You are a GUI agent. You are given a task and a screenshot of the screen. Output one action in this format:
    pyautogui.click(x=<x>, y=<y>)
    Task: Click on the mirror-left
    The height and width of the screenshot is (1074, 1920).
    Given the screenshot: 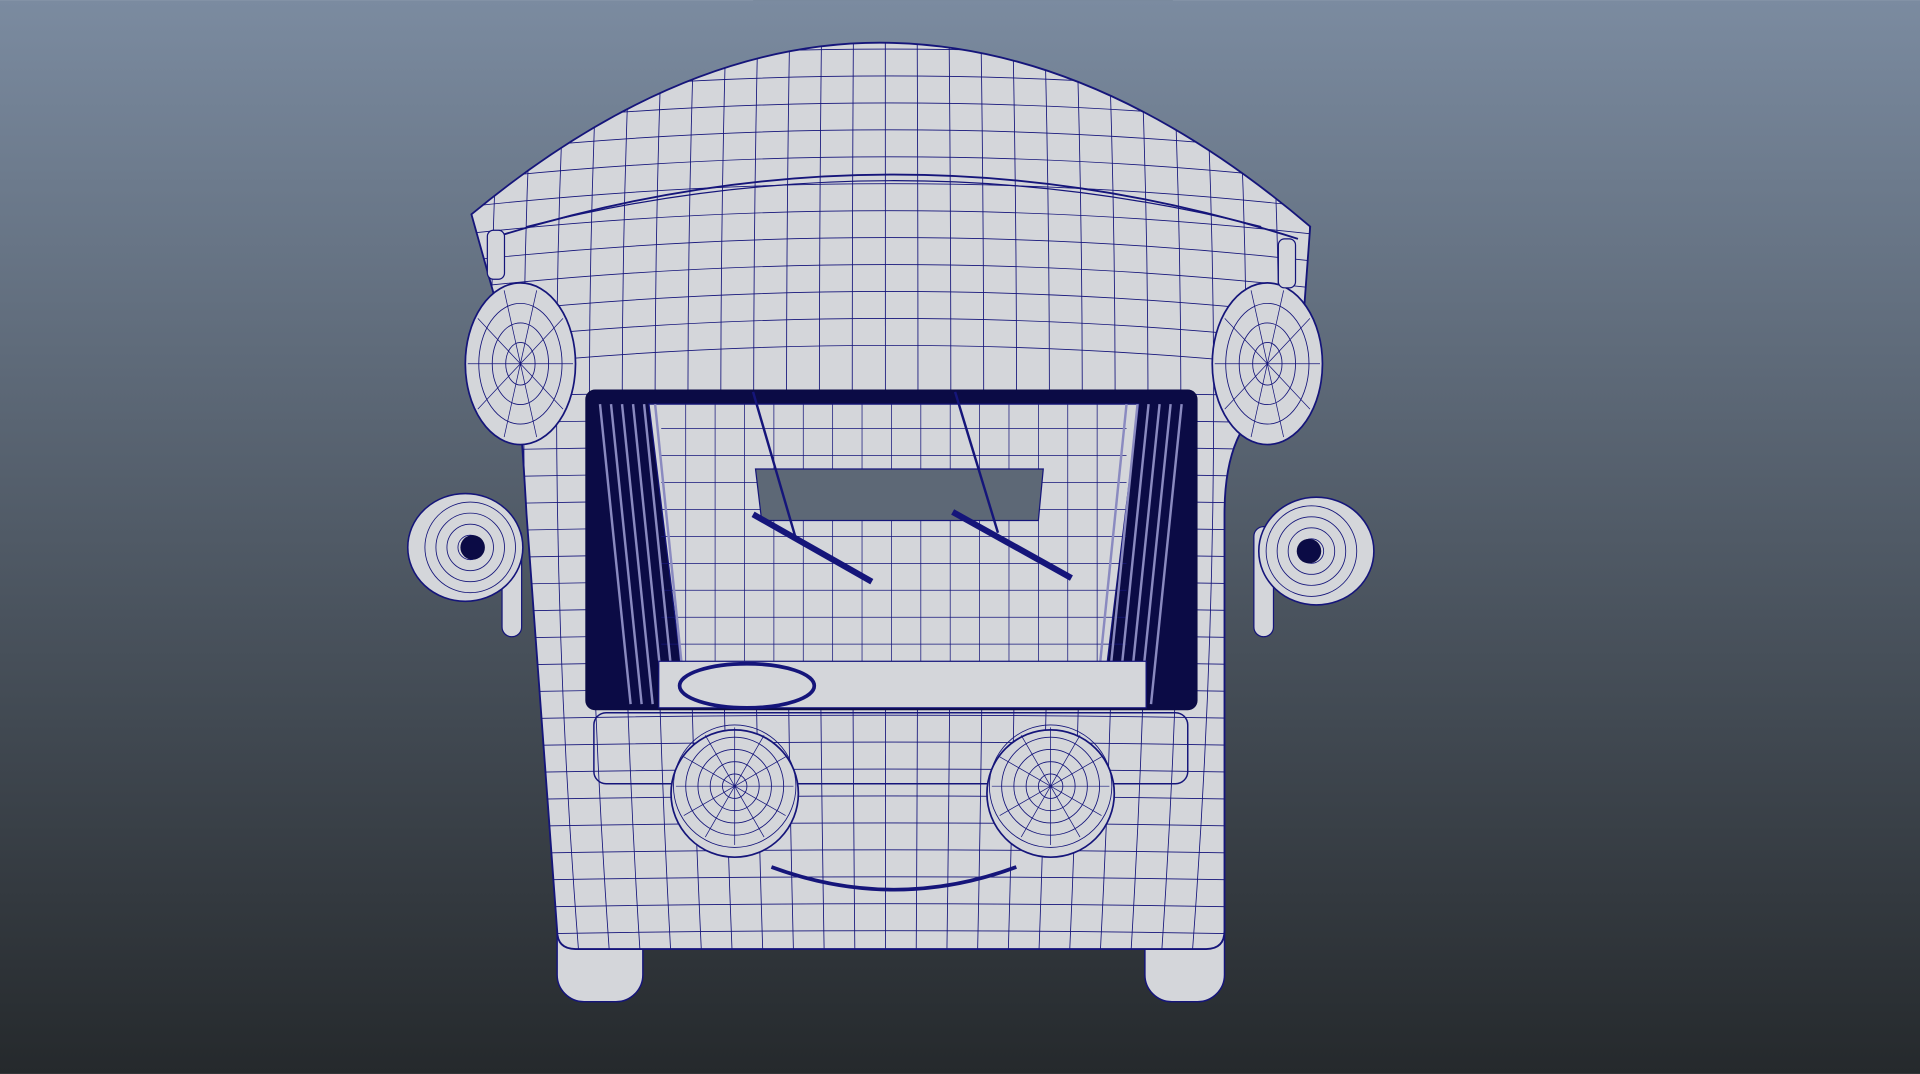 What is the action you would take?
    pyautogui.click(x=496, y=254)
    